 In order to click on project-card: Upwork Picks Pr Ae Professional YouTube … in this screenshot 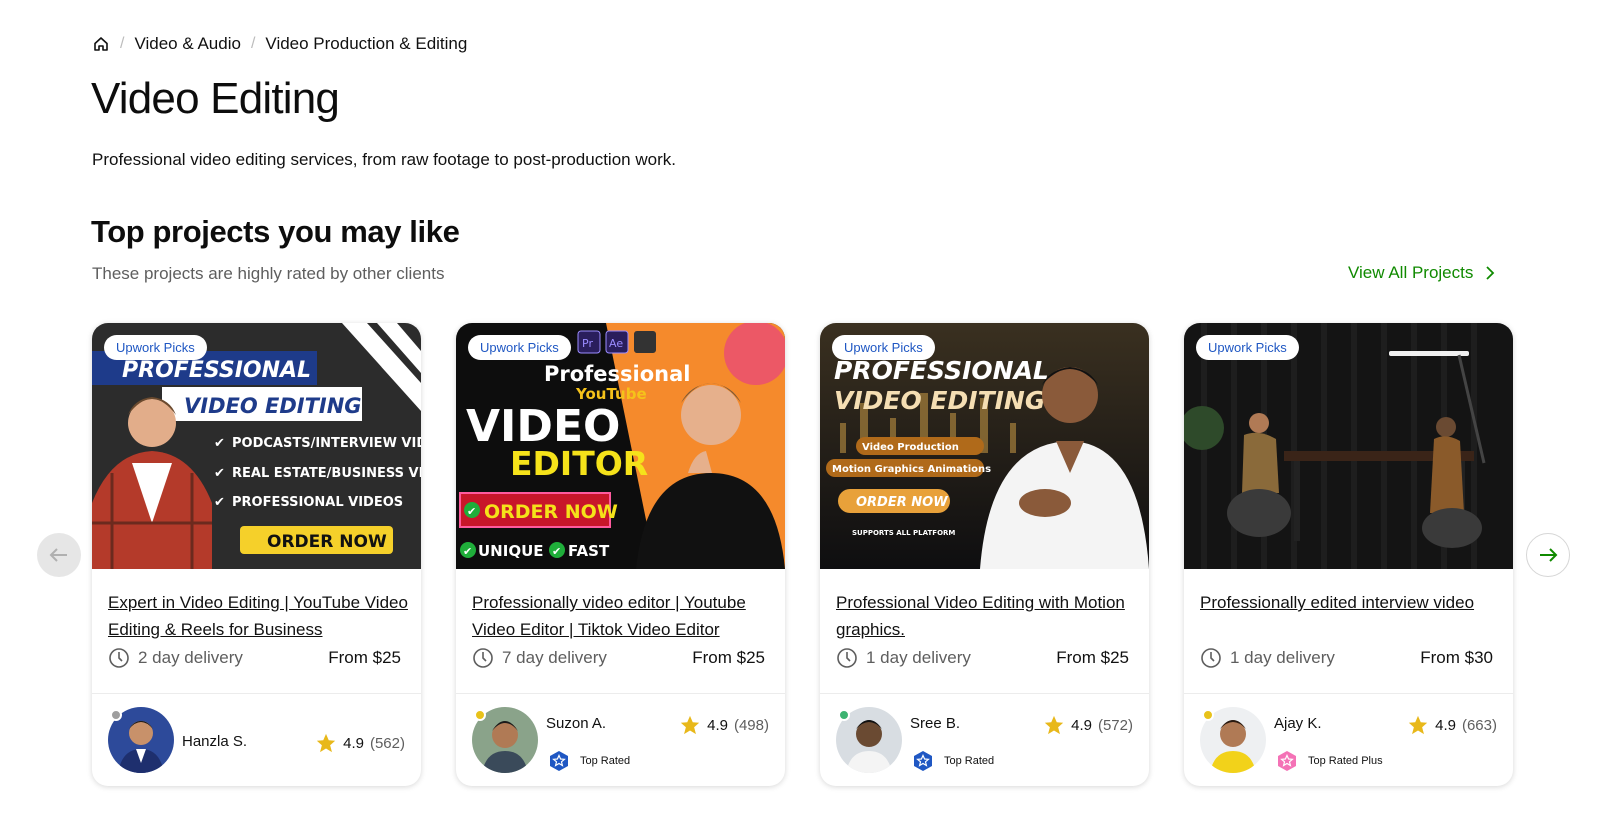, I will do `click(620, 554)`.